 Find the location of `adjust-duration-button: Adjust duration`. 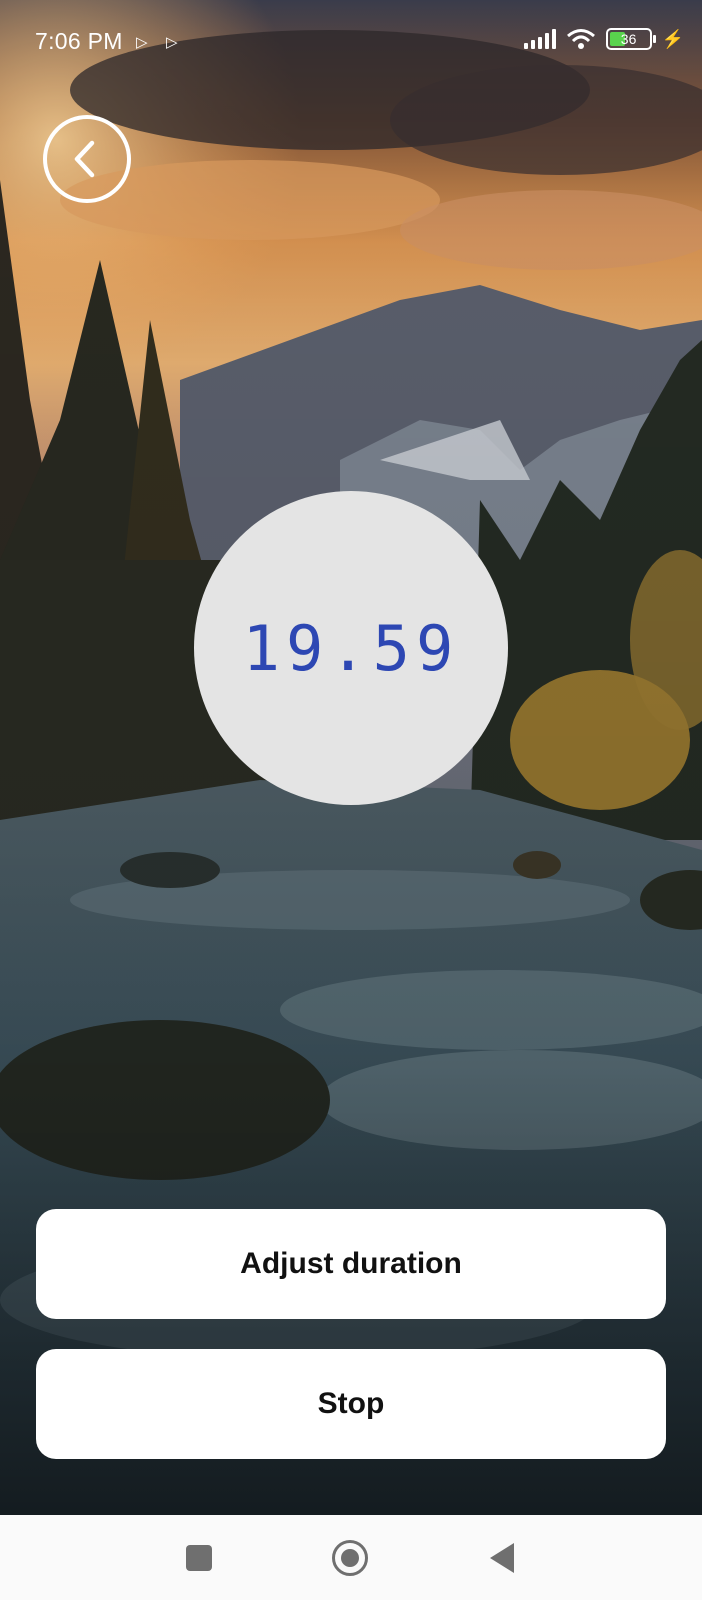

adjust-duration-button: Adjust duration is located at coordinates (351, 1264).